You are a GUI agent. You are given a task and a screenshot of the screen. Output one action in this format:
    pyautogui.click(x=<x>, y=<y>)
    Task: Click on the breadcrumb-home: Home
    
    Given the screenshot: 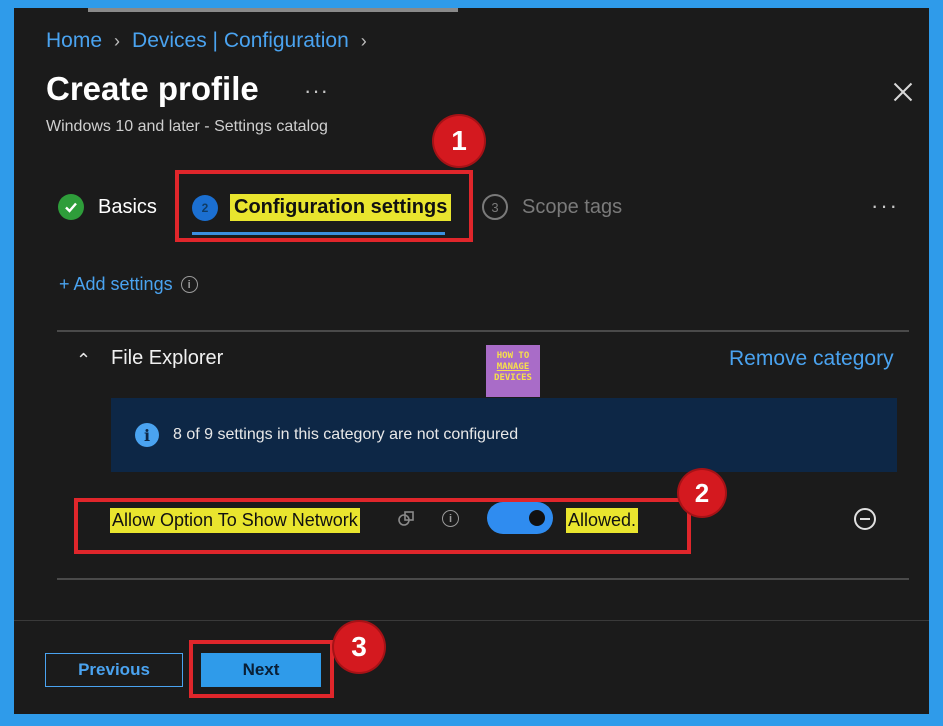 What is the action you would take?
    pyautogui.click(x=74, y=41)
    